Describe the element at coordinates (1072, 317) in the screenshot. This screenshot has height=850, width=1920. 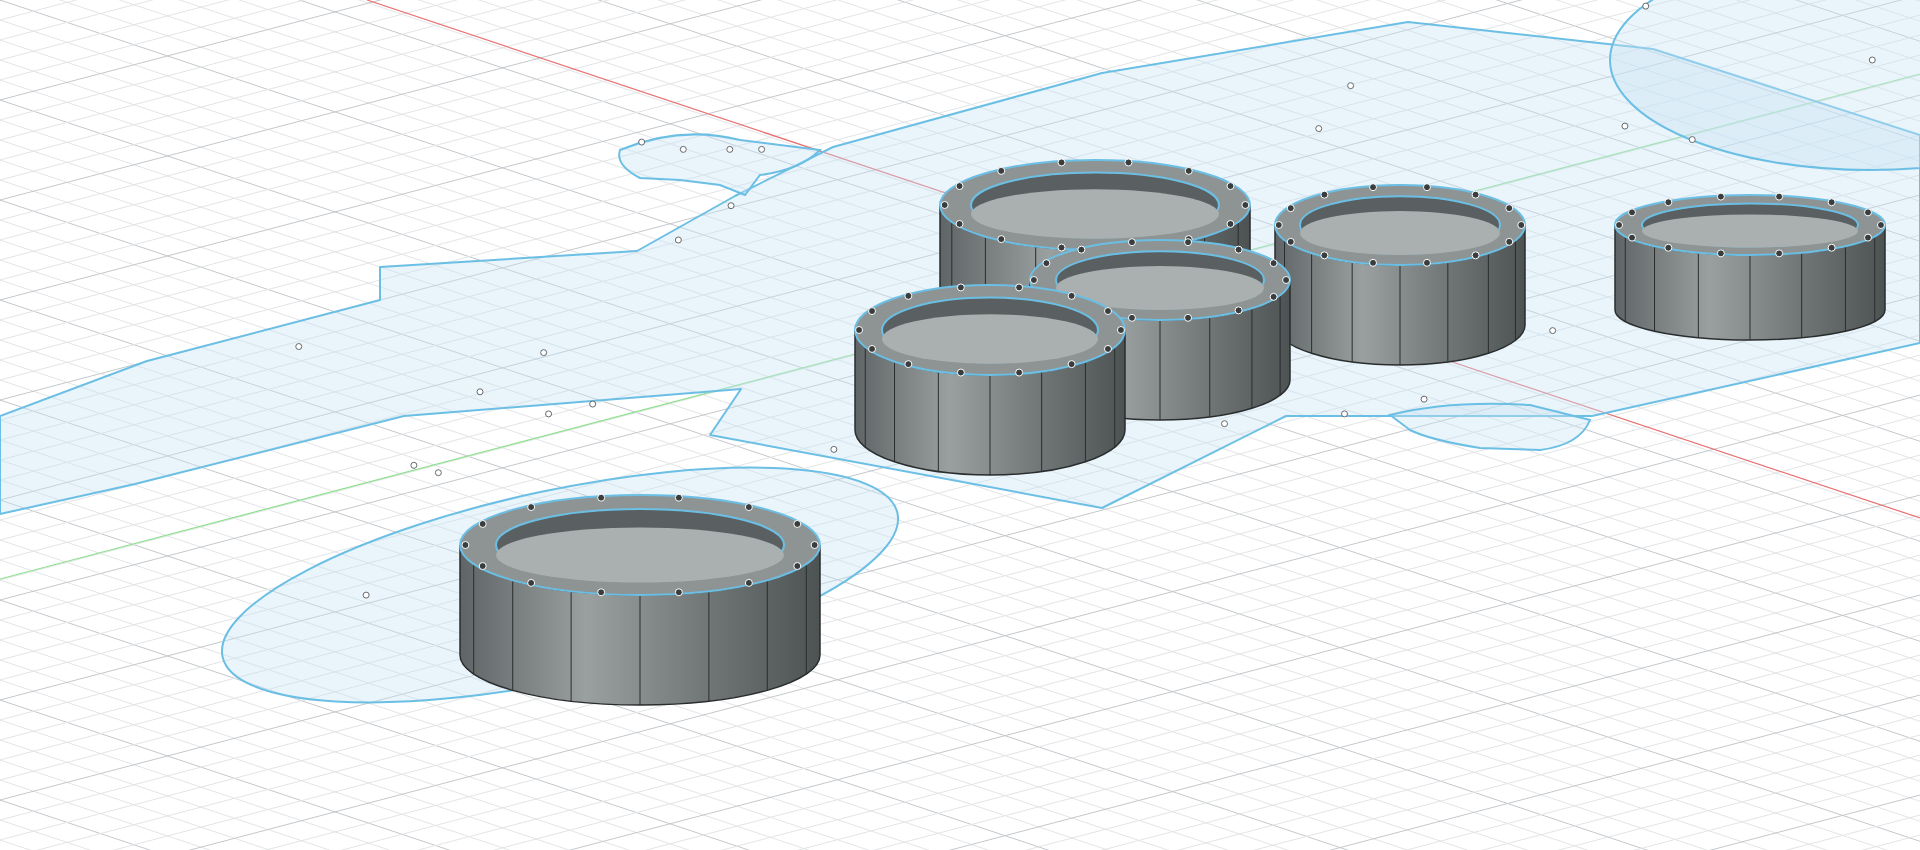
I see `extruded-bodies-drawing` at that location.